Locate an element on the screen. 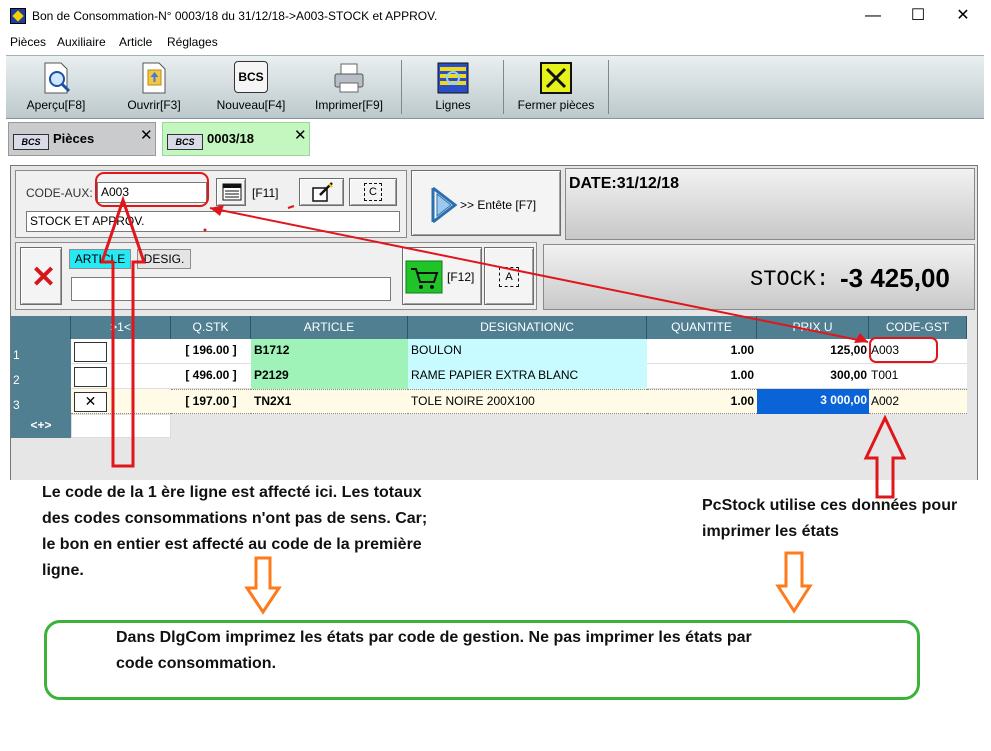 This screenshot has height=751, width=991. code-aux-highlight is located at coordinates (152, 189).